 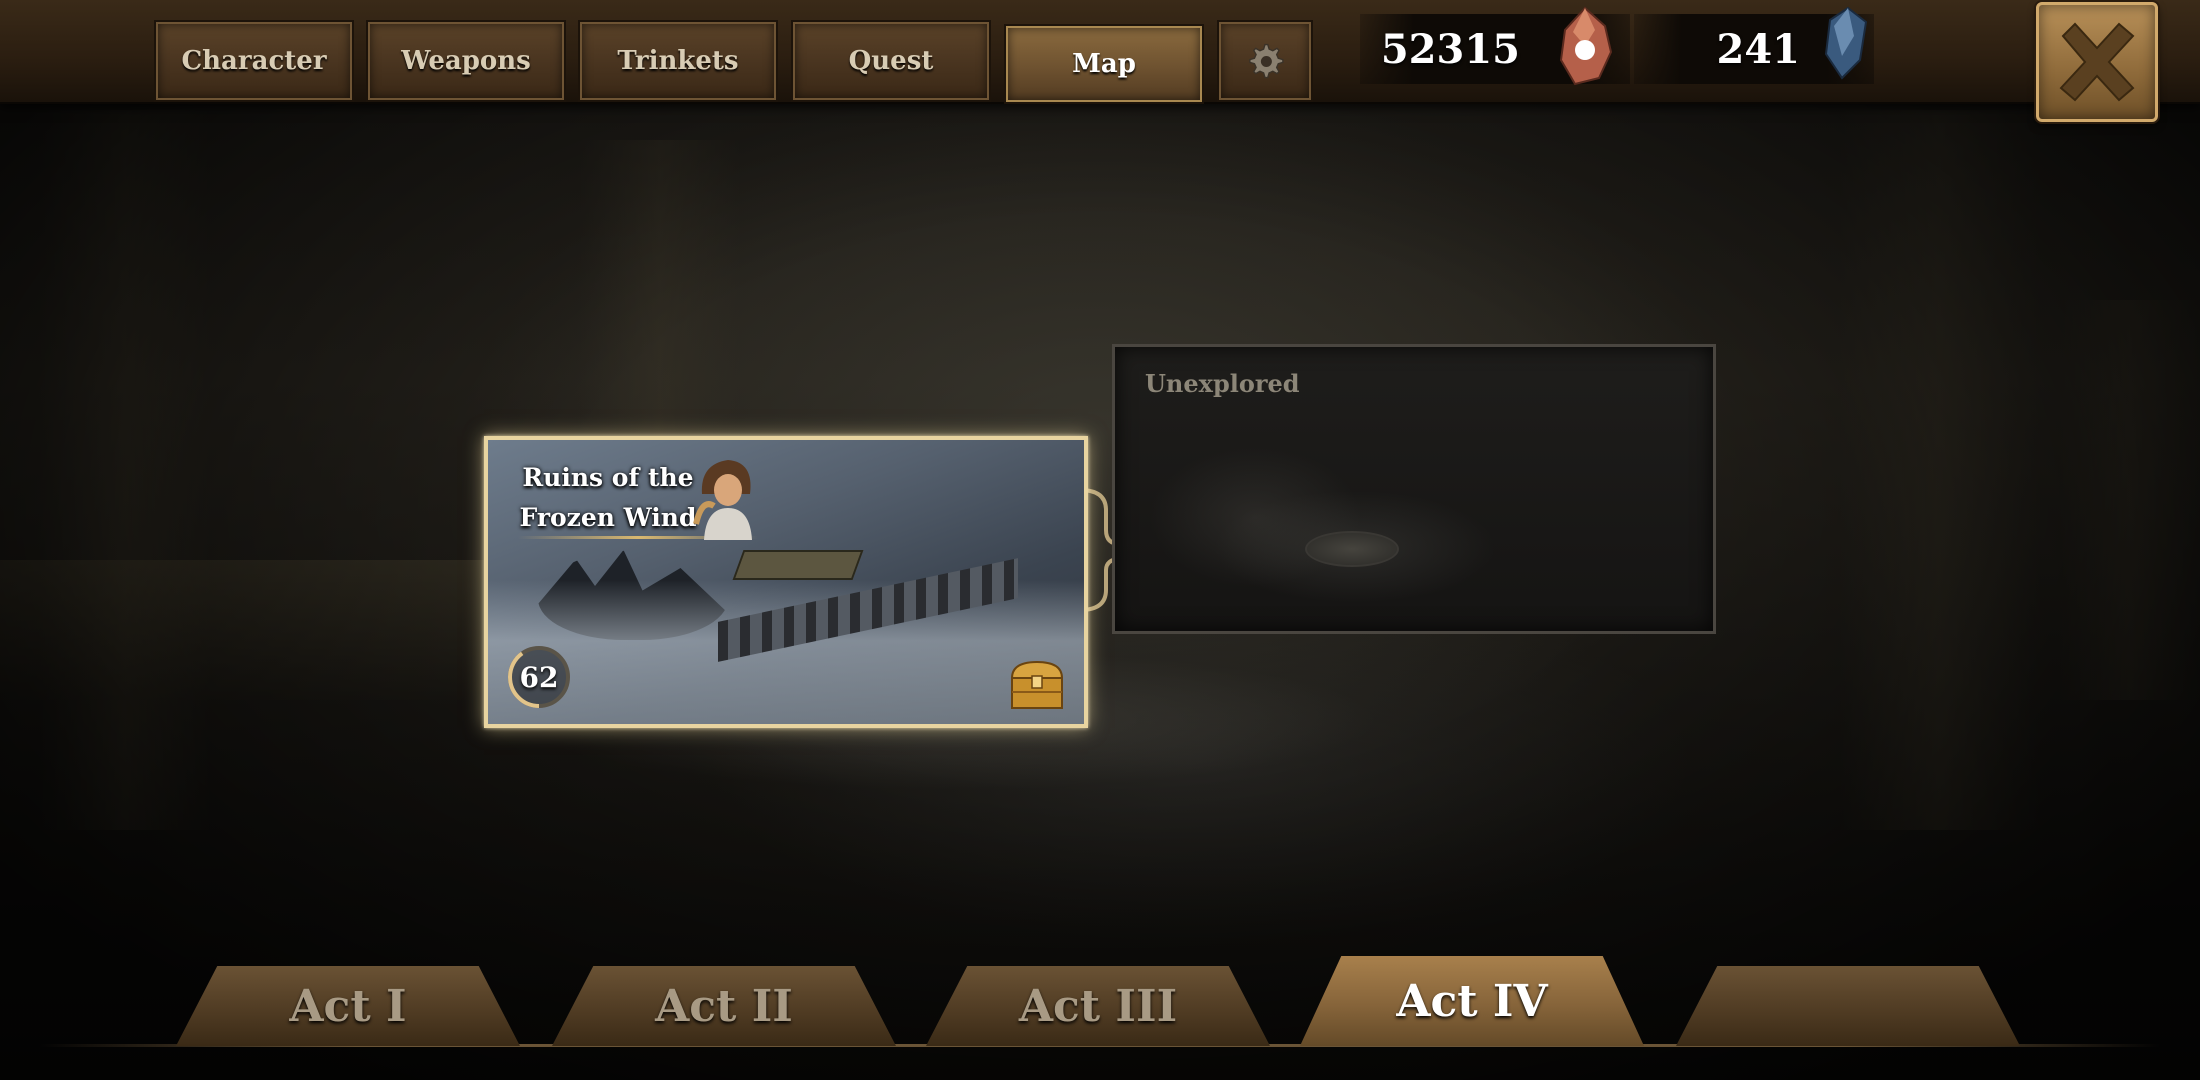 I want to click on act-tab-1: Act I, so click(x=348, y=1006).